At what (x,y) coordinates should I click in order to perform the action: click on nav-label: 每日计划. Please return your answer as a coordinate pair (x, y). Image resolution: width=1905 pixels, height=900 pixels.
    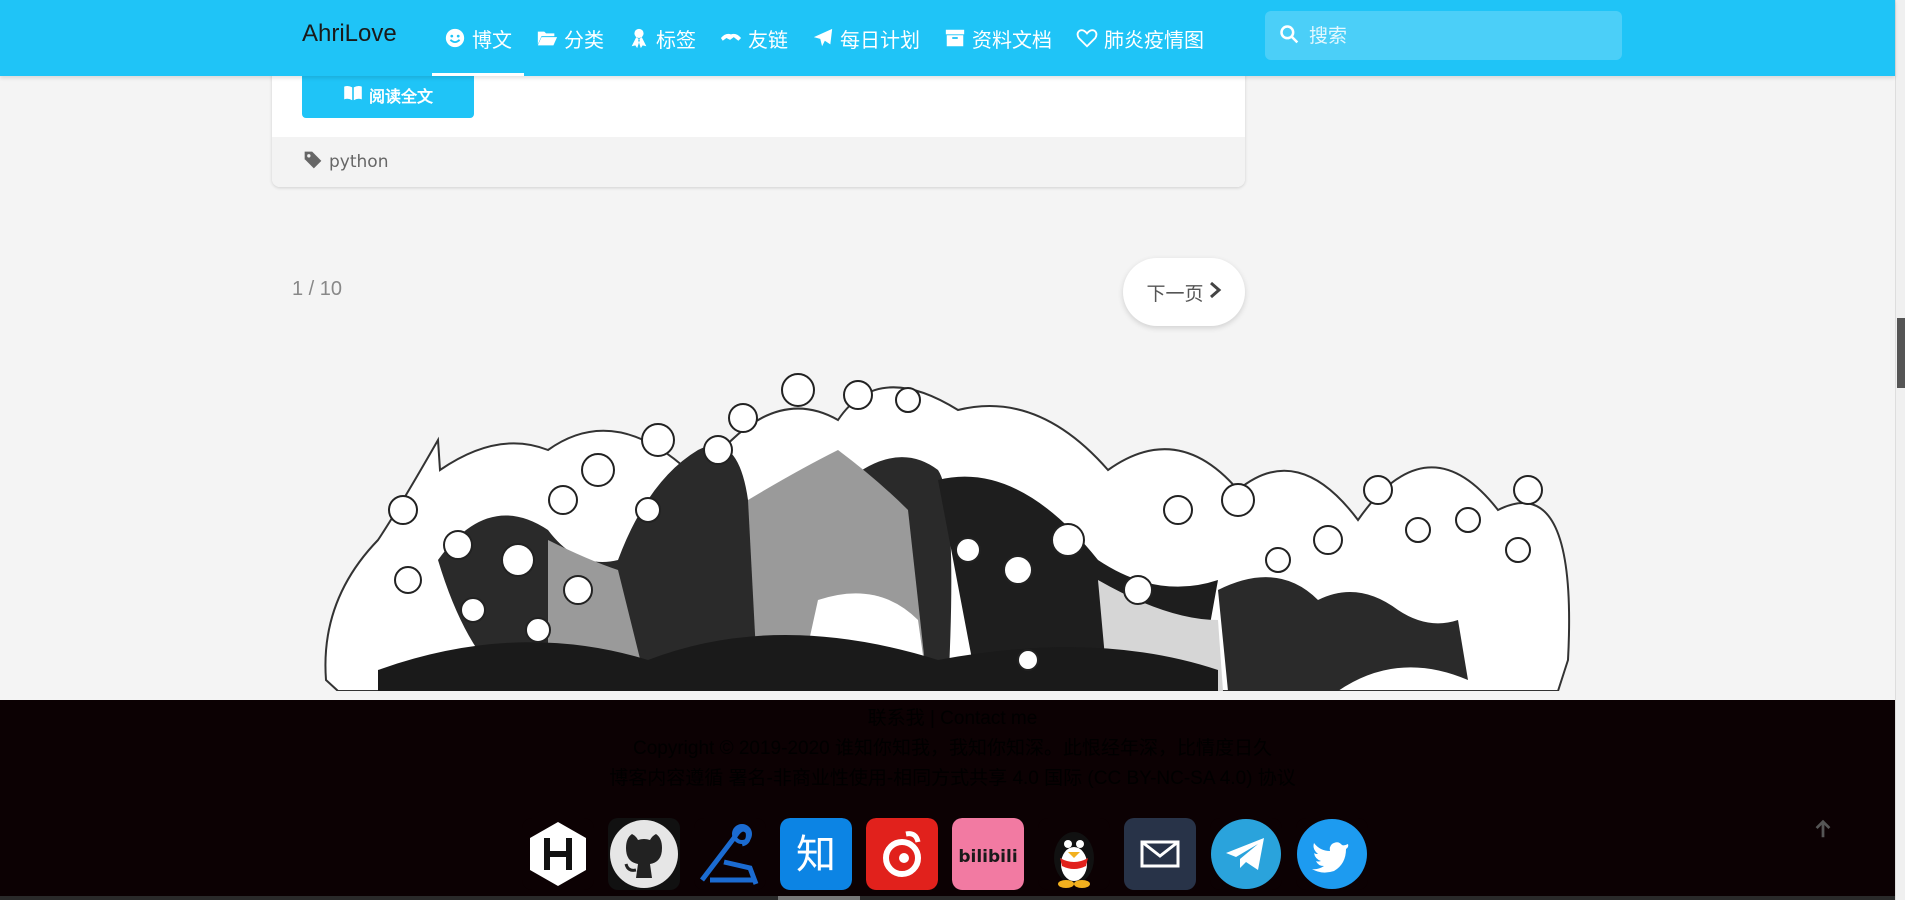
    Looking at the image, I should click on (880, 39).